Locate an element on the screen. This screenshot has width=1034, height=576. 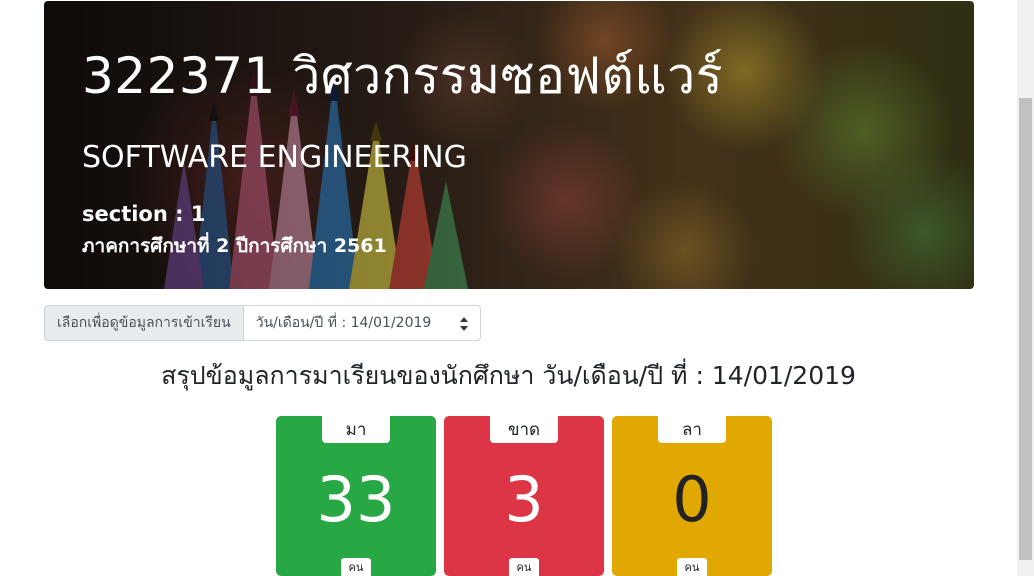
select-arrows-icon is located at coordinates (463, 324).